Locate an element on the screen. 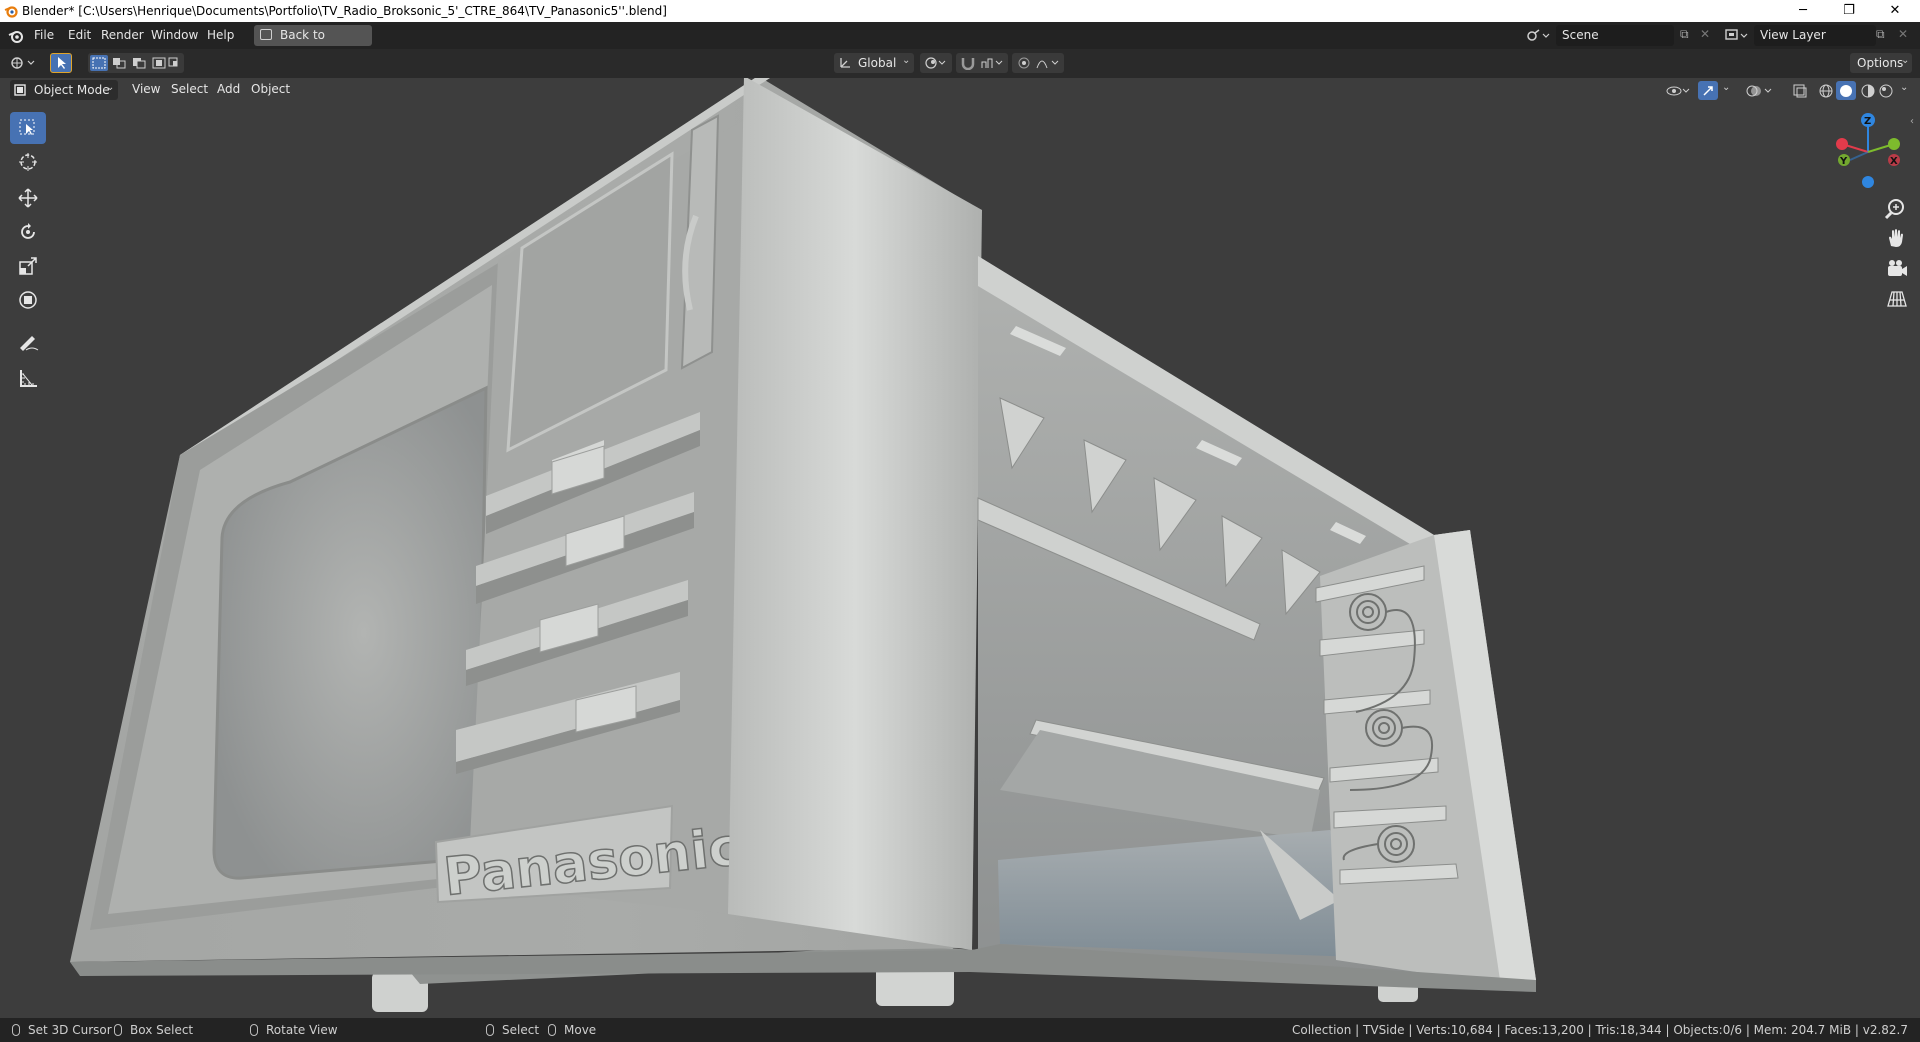 The width and height of the screenshot is (1920, 1042). gizmo-y-neg-axis is located at coordinates (1894, 144).